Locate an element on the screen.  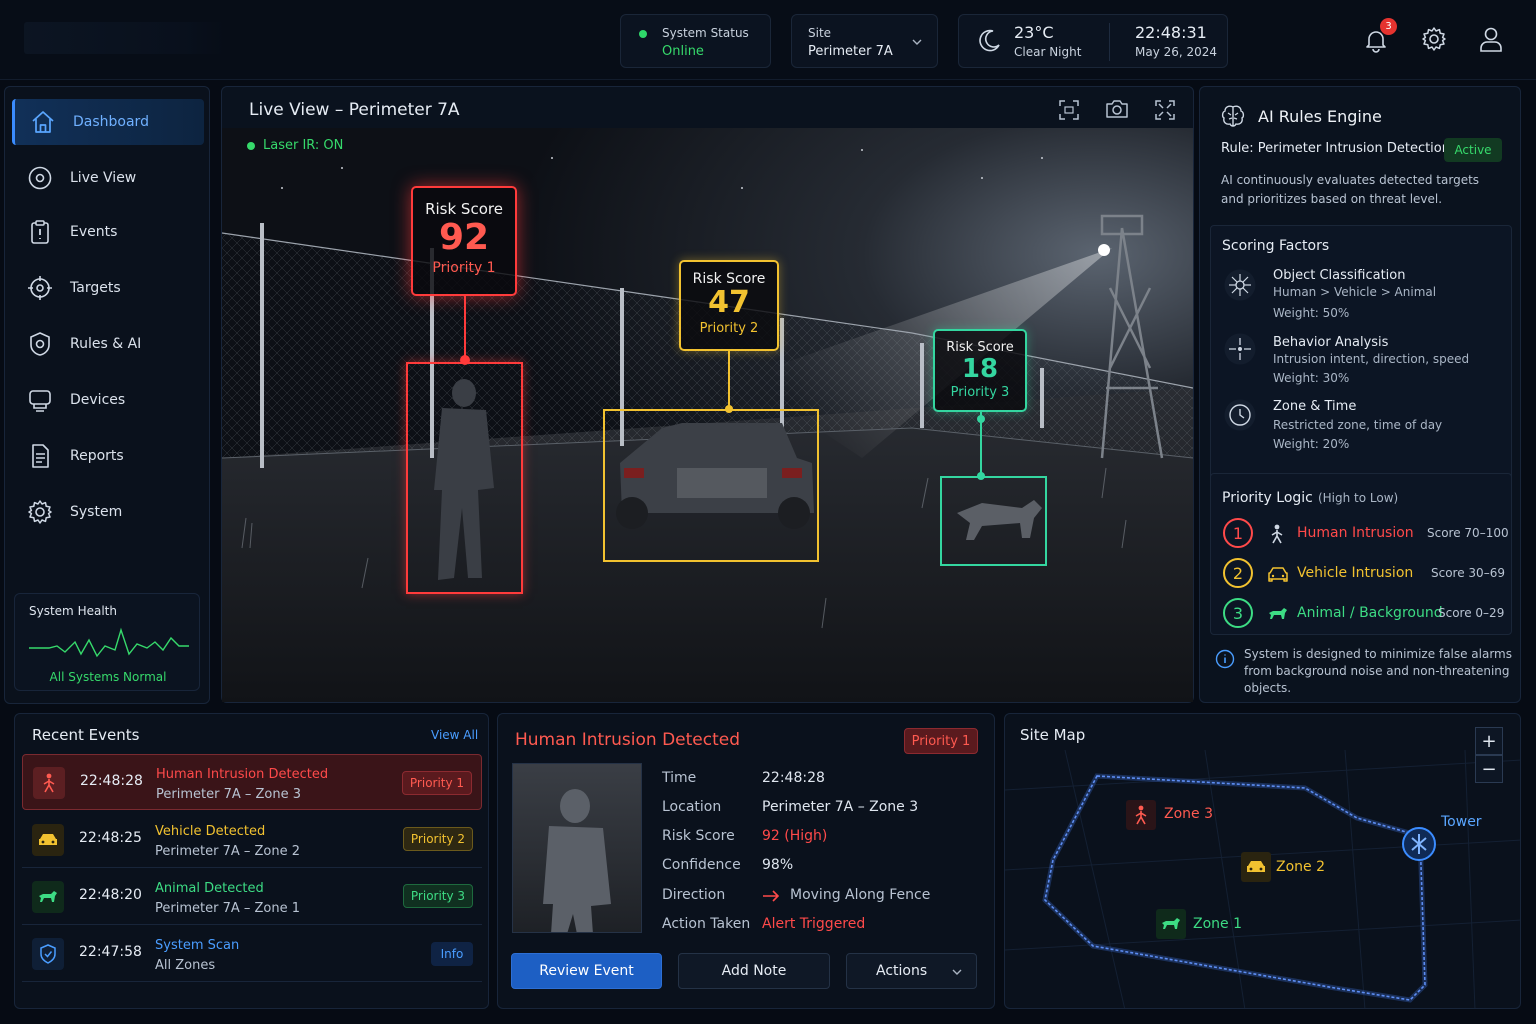
event-title: Vehicle Detected is located at coordinates (210, 831).